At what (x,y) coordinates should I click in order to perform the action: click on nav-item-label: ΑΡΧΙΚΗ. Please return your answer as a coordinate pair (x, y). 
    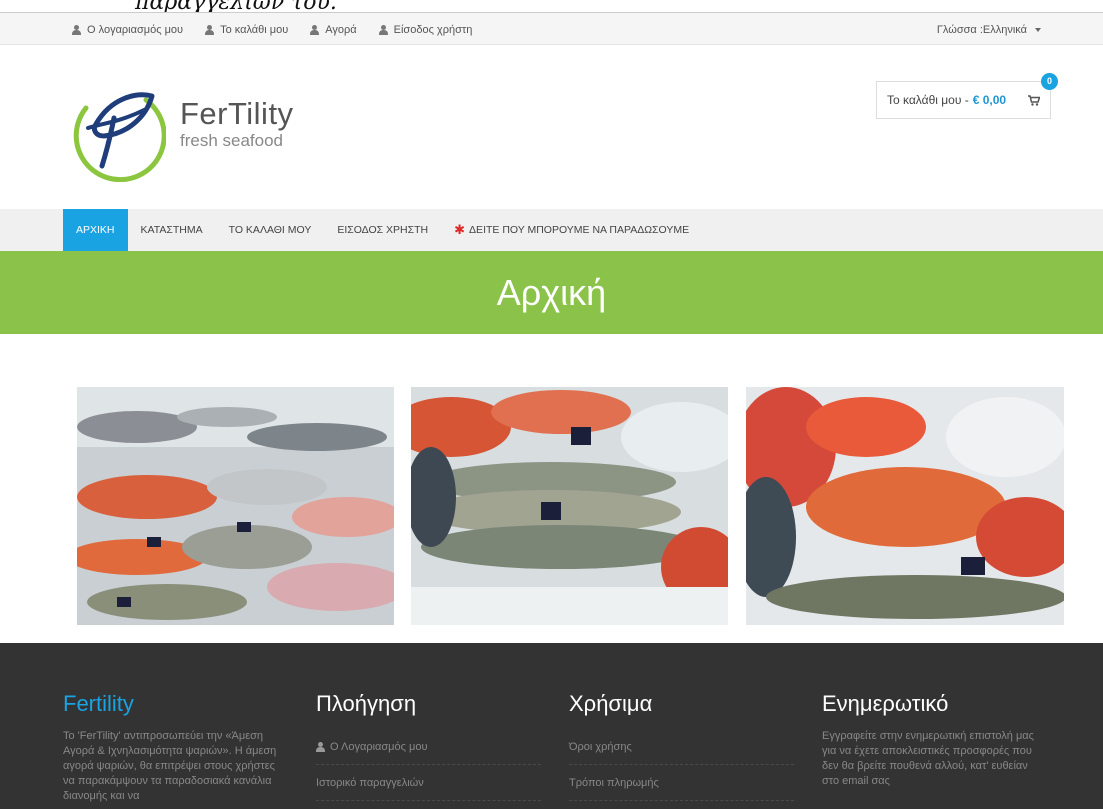
    Looking at the image, I should click on (95, 230).